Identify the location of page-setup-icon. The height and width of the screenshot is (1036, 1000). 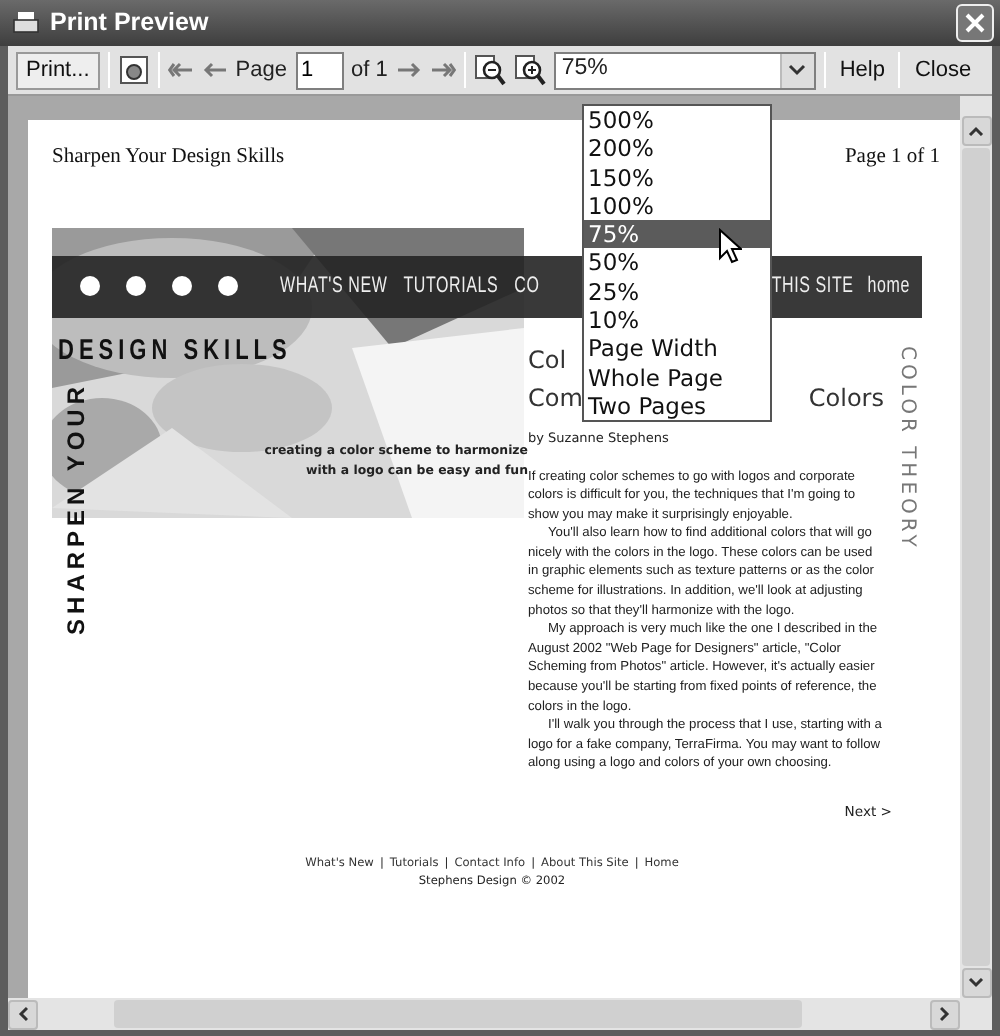
(133, 70).